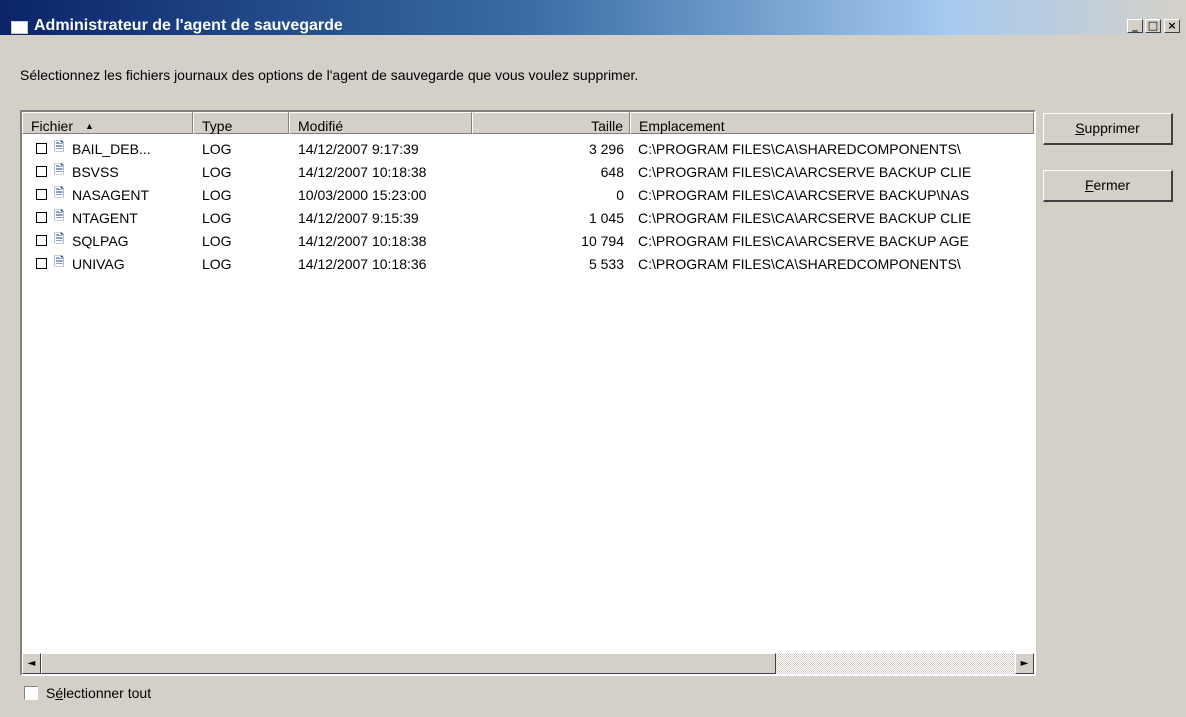 This screenshot has height=717, width=1186. I want to click on column-header-modifie: Modifié, so click(380, 123).